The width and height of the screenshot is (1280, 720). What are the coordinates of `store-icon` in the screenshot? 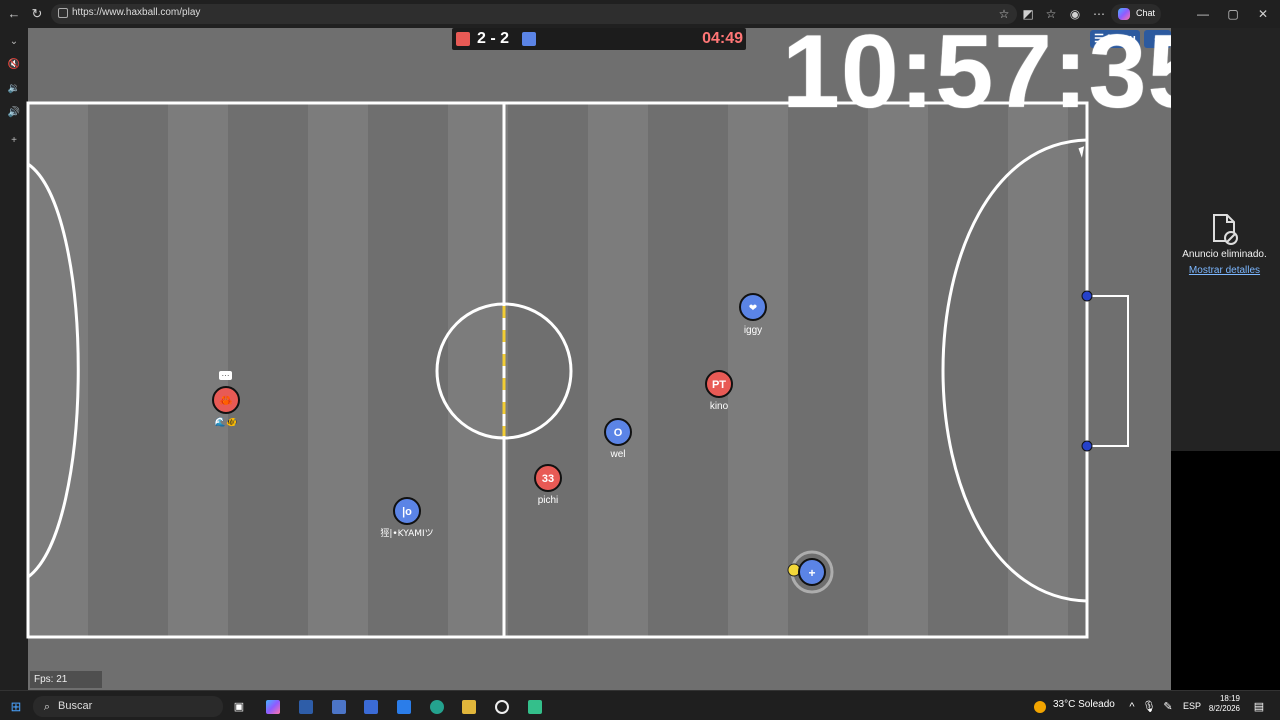 It's located at (371, 707).